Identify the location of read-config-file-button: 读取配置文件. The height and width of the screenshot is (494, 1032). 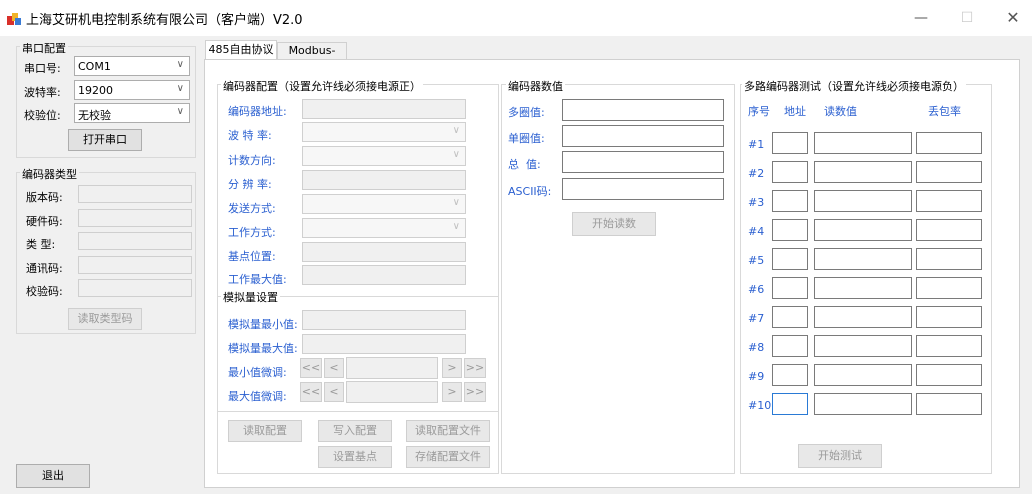
(448, 431).